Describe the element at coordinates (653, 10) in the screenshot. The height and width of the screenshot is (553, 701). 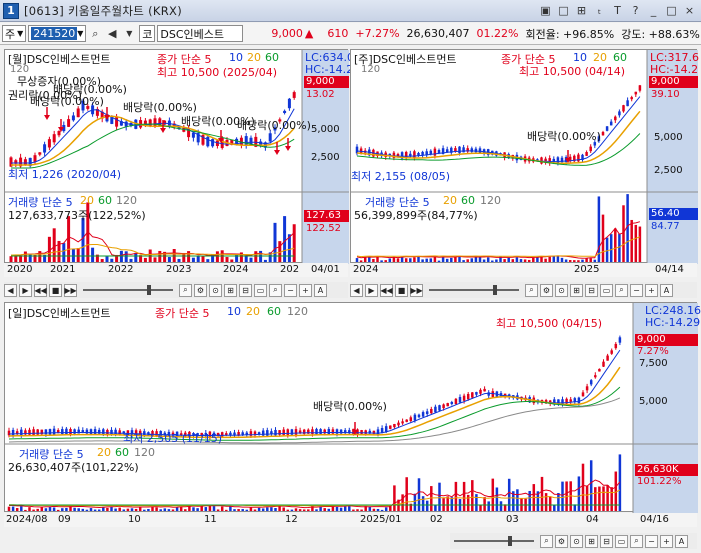
I see `minimize-button: _` at that location.